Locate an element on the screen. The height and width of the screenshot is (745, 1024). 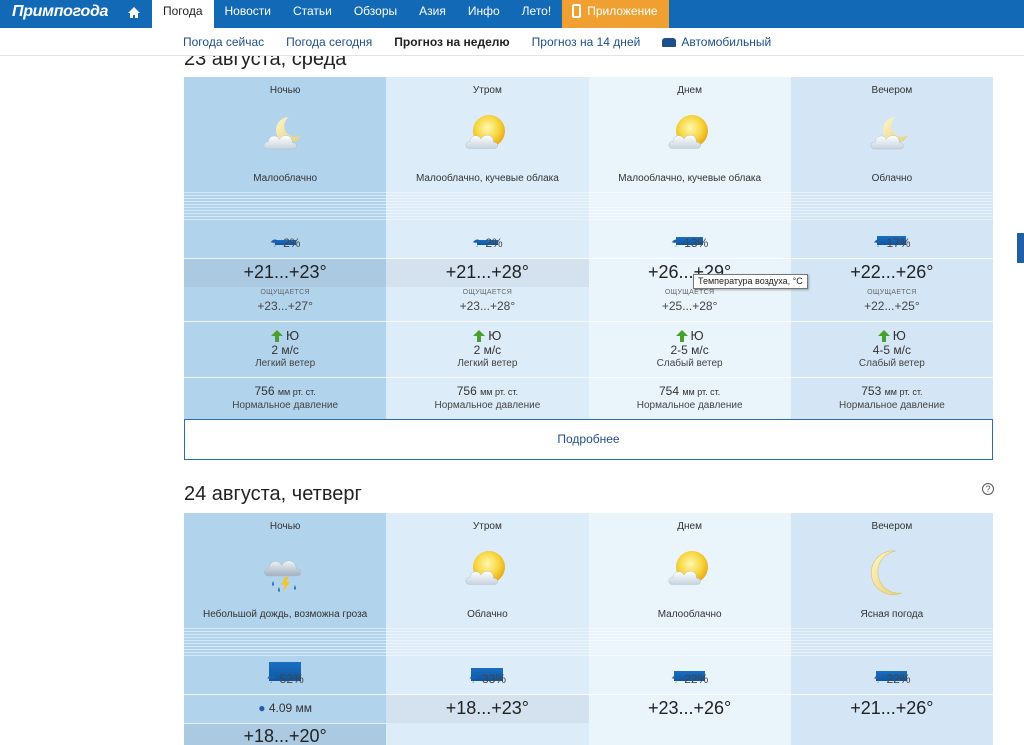
feels-like-value: +23...+27° is located at coordinates (285, 306).